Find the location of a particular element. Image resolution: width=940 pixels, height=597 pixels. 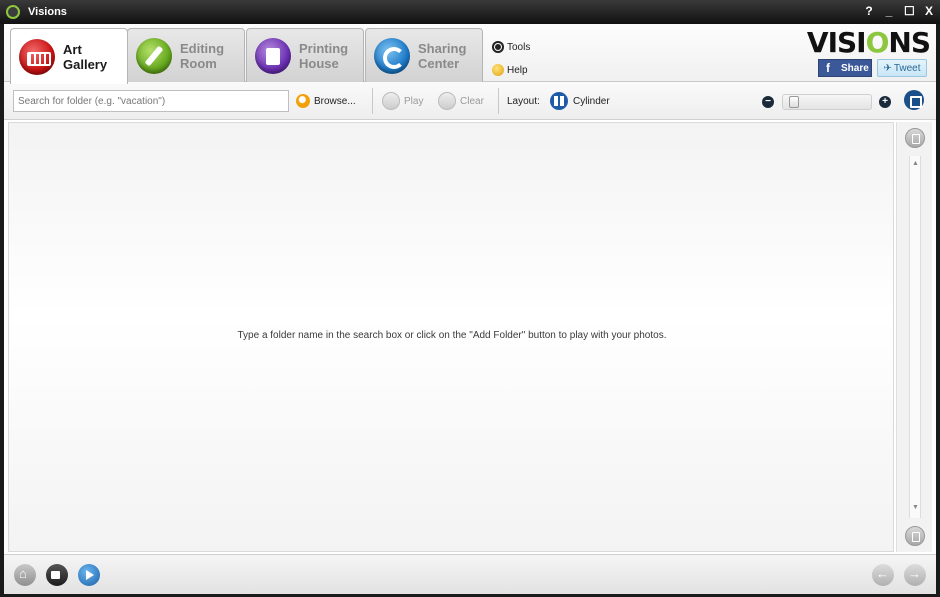

scroll-track: ▲ ▼ is located at coordinates (915, 337).